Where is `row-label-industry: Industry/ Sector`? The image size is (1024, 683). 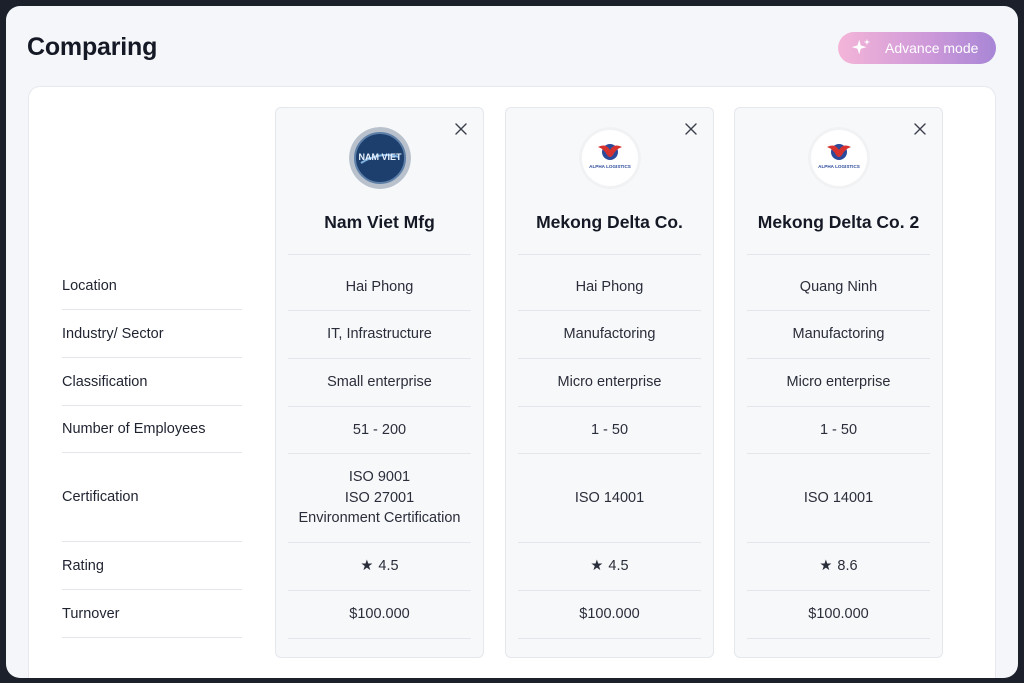 row-label-industry: Industry/ Sector is located at coordinates (152, 334).